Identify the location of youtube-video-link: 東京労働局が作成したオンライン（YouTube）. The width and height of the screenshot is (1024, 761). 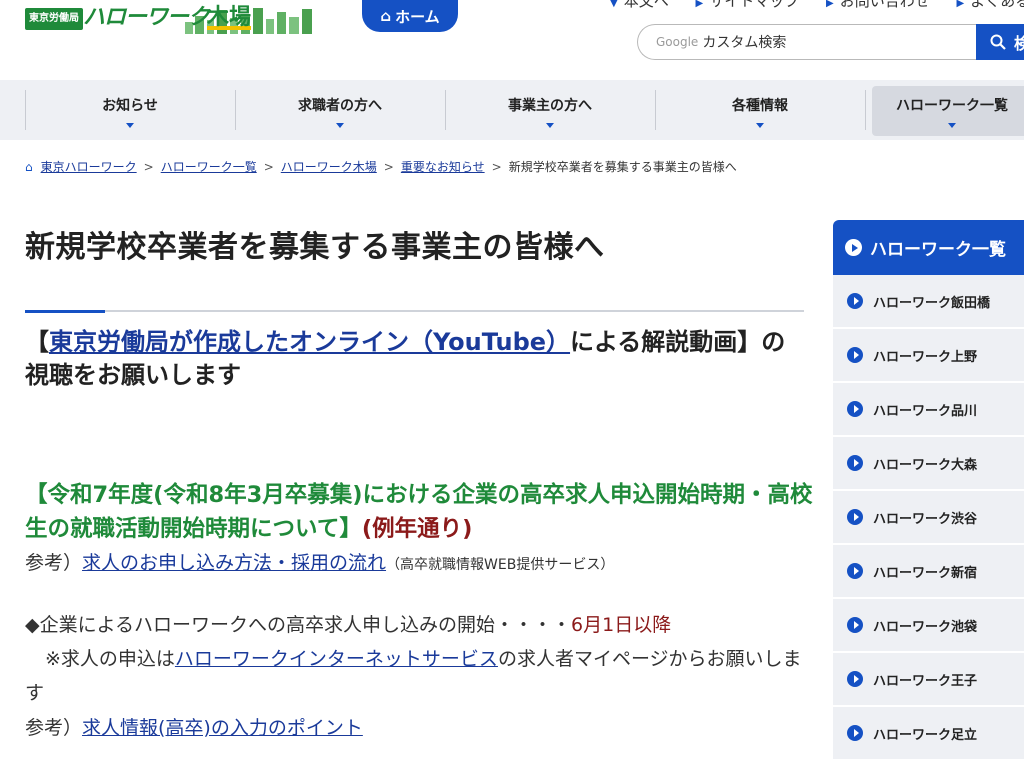
(309, 342).